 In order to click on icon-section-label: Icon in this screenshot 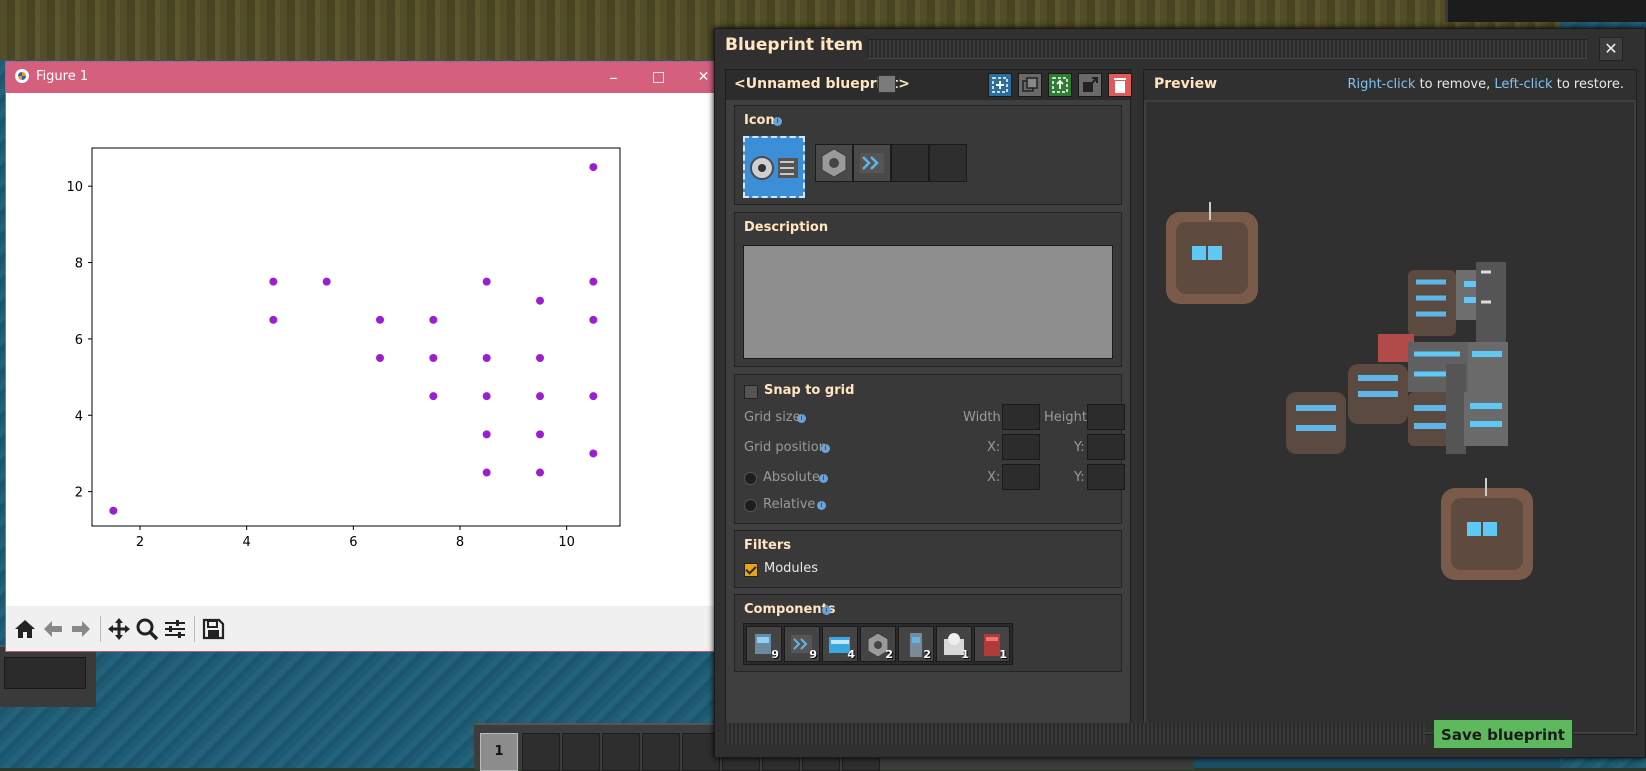, I will do `click(759, 120)`.